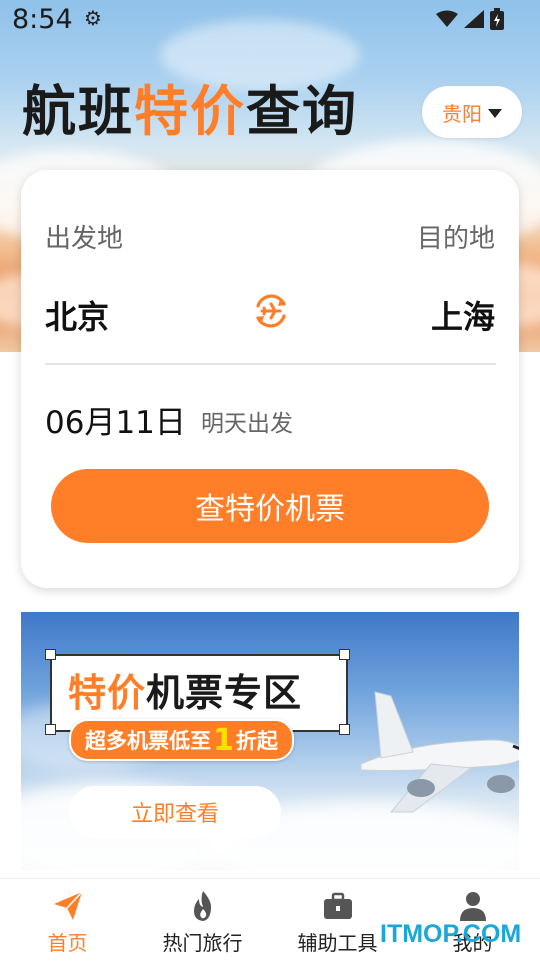 The width and height of the screenshot is (540, 961). Describe the element at coordinates (439, 752) in the screenshot. I see `airplane-image` at that location.